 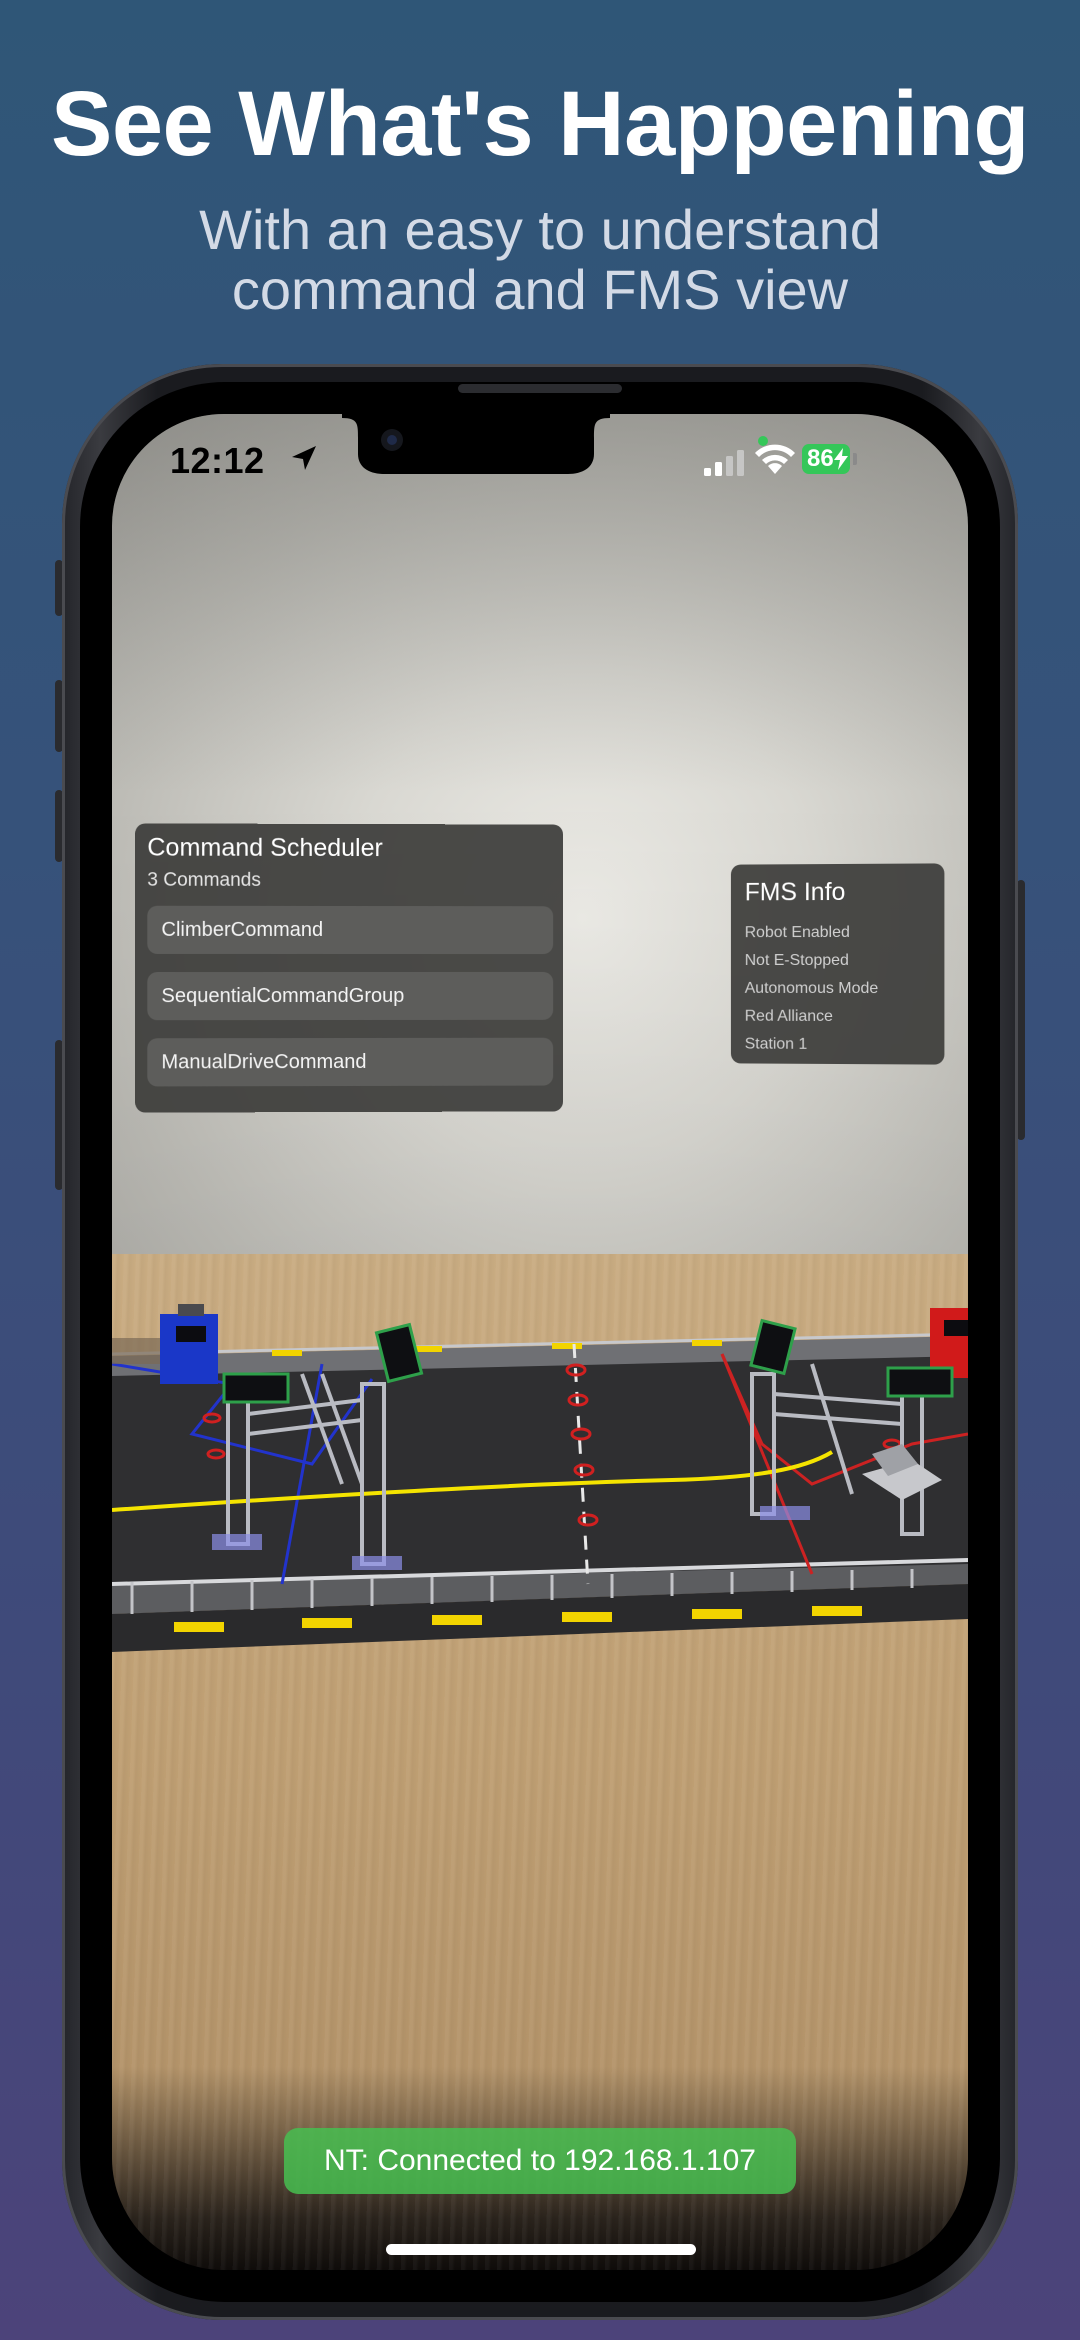 I want to click on fms-alliance: Red Alliance, so click(x=788, y=1016).